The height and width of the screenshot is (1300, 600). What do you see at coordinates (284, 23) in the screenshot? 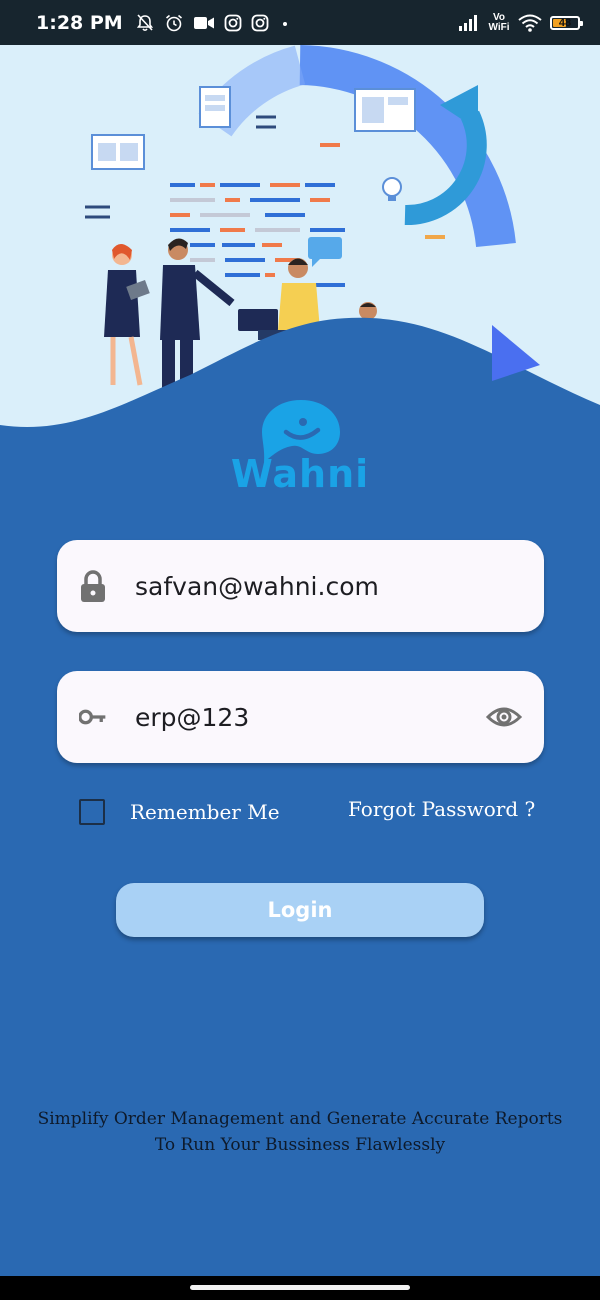
I see `dot-icon` at bounding box center [284, 23].